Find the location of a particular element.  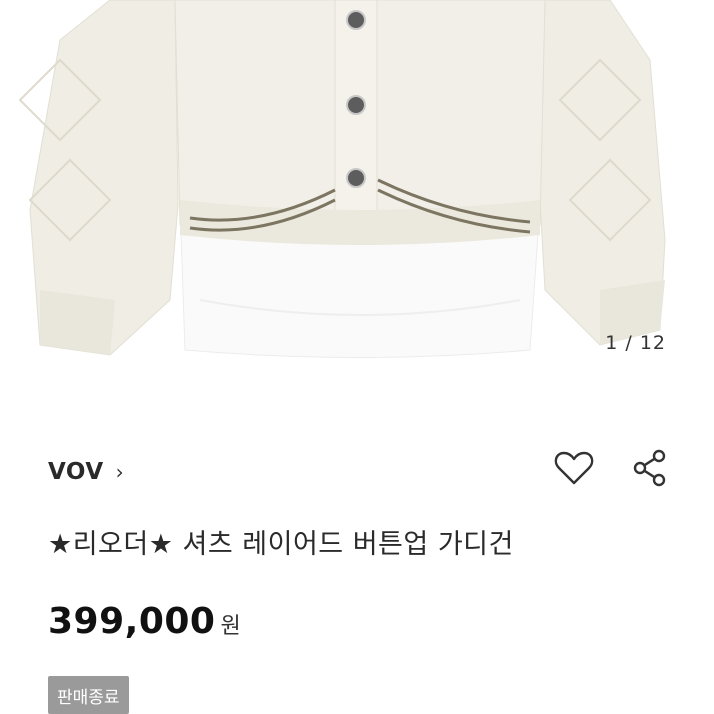

gallery-total: 12 is located at coordinates (652, 343).